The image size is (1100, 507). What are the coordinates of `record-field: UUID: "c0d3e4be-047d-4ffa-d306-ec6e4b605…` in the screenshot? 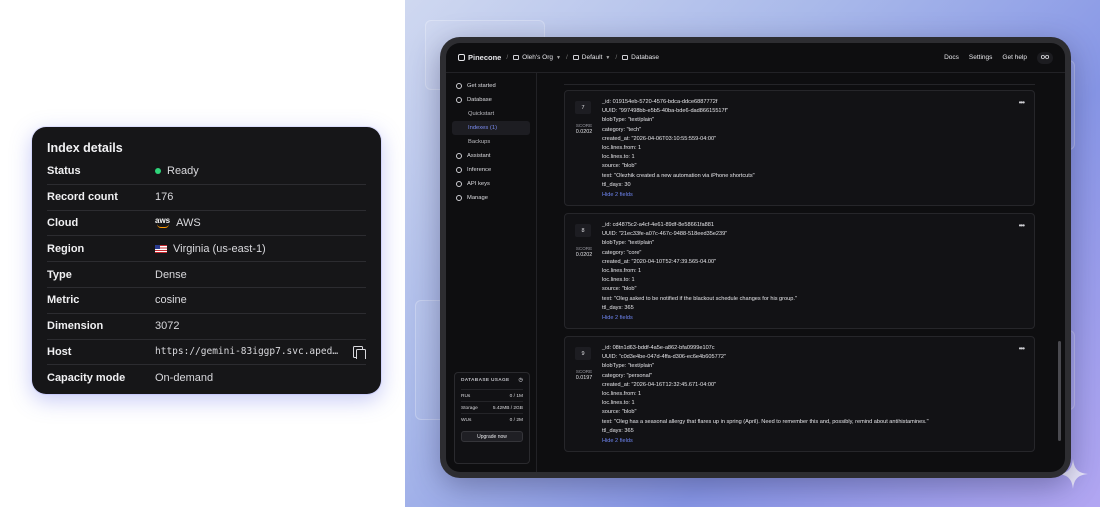 It's located at (664, 357).